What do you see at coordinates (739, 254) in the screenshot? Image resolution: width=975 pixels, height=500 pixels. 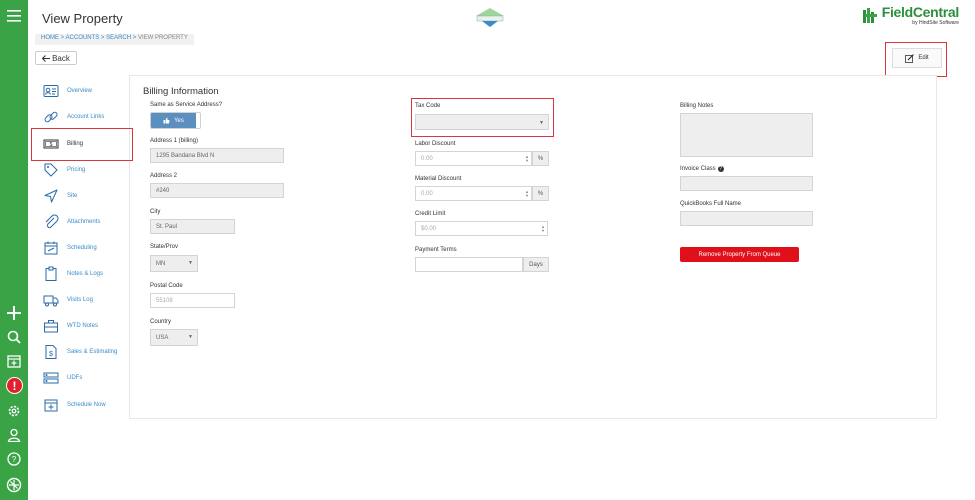 I see `remove-property-button: Remove Property From Queue` at bounding box center [739, 254].